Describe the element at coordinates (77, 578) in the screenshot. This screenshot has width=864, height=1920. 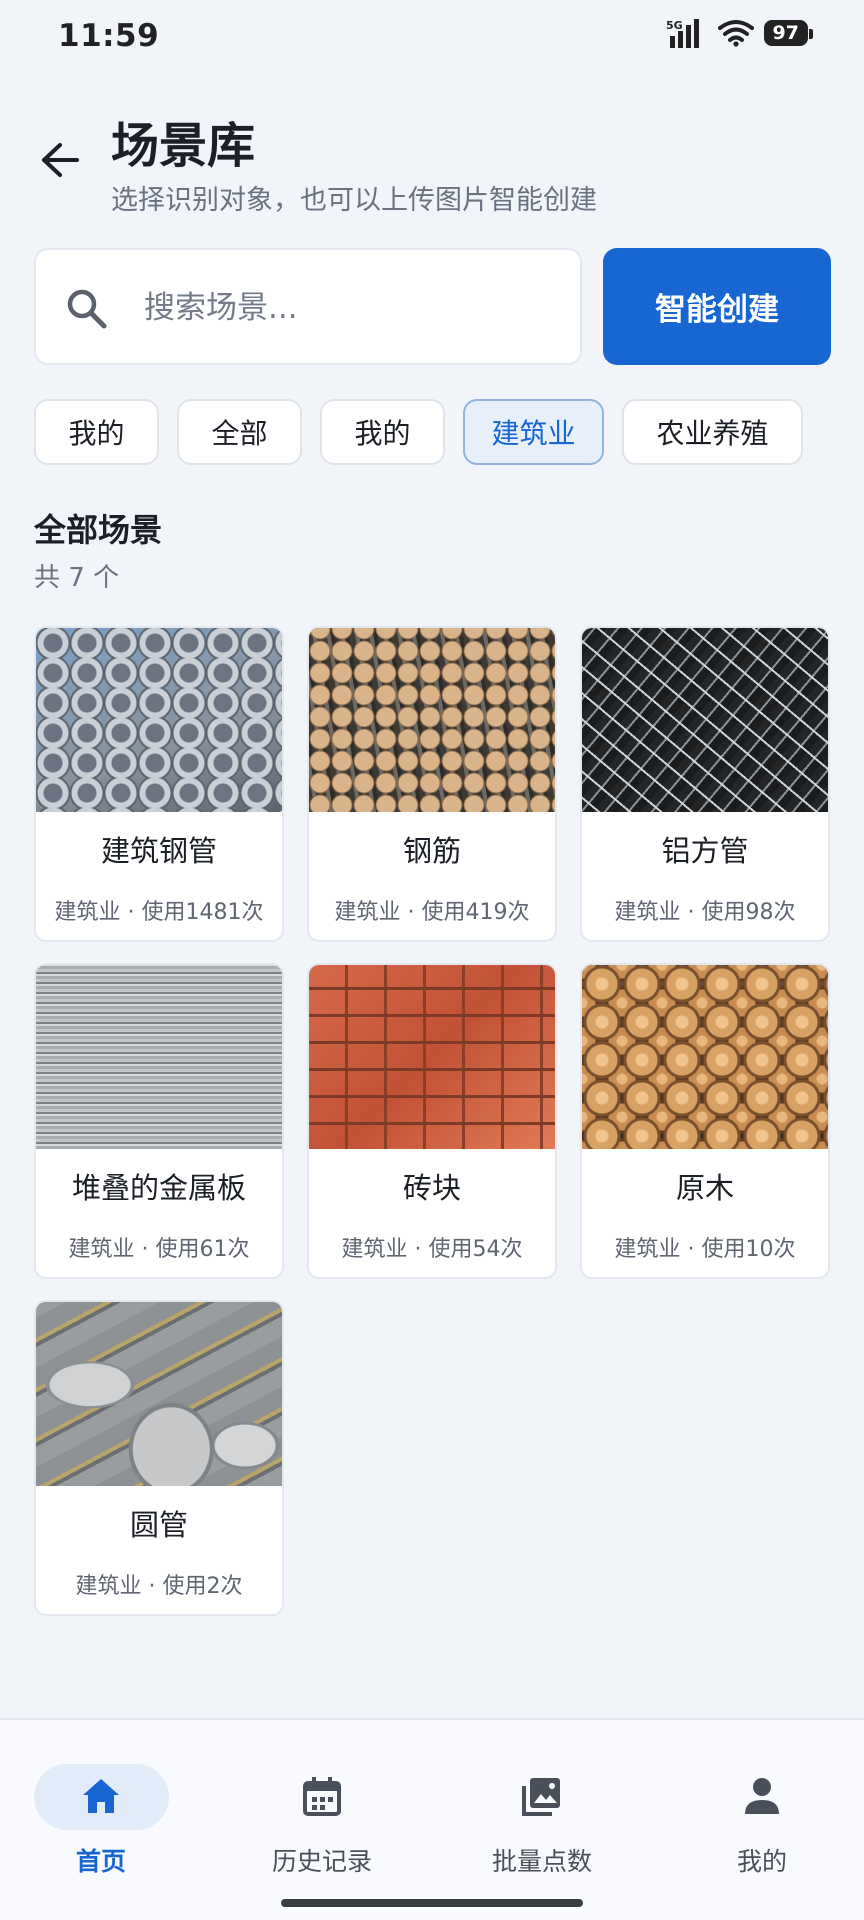
I see `scene-count: 共 7 个` at that location.